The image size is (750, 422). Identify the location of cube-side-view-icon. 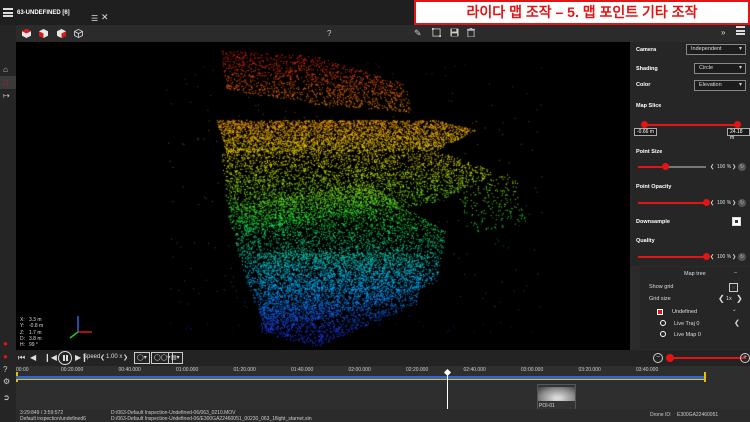
(61, 33).